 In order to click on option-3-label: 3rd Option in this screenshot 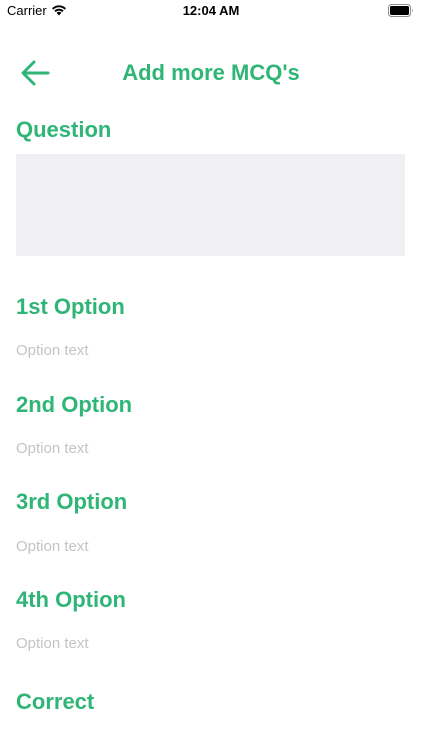, I will do `click(72, 501)`.